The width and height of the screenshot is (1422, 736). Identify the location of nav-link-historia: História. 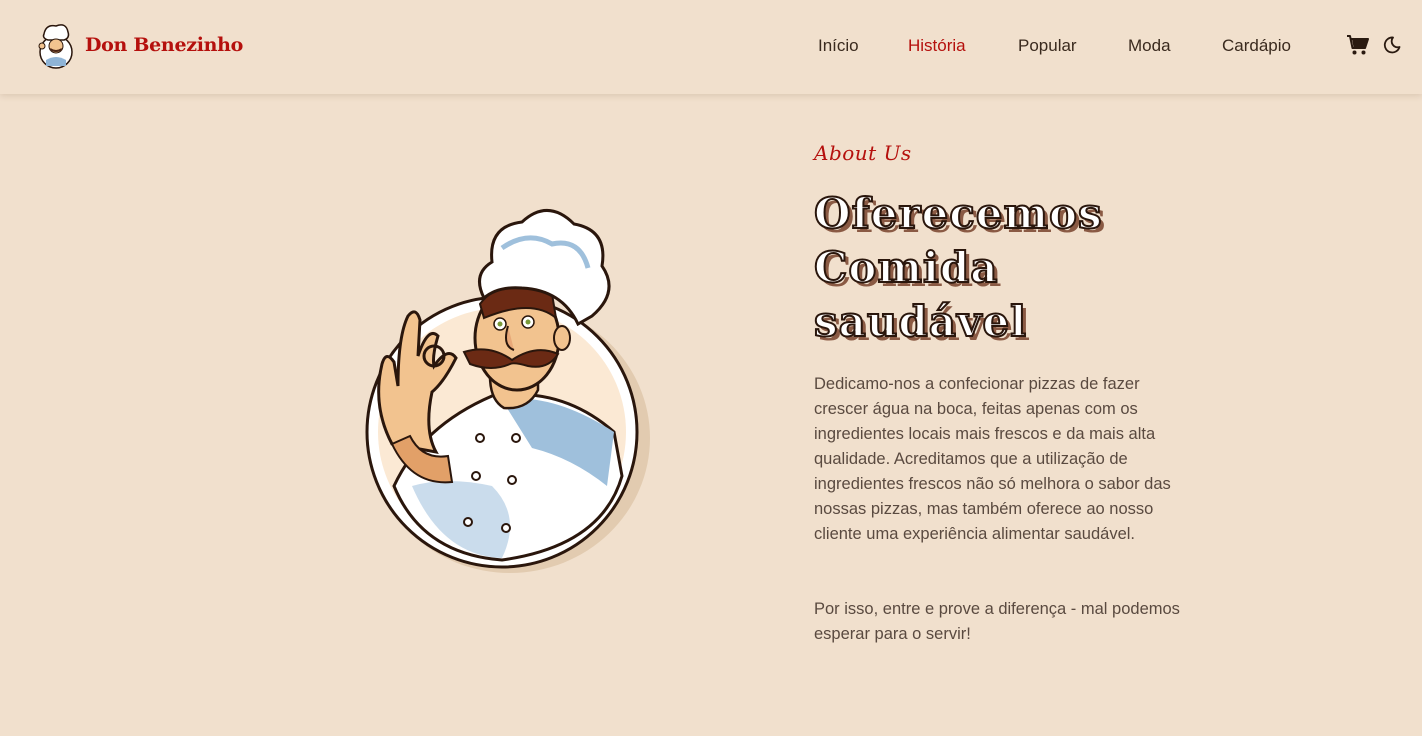
(937, 46).